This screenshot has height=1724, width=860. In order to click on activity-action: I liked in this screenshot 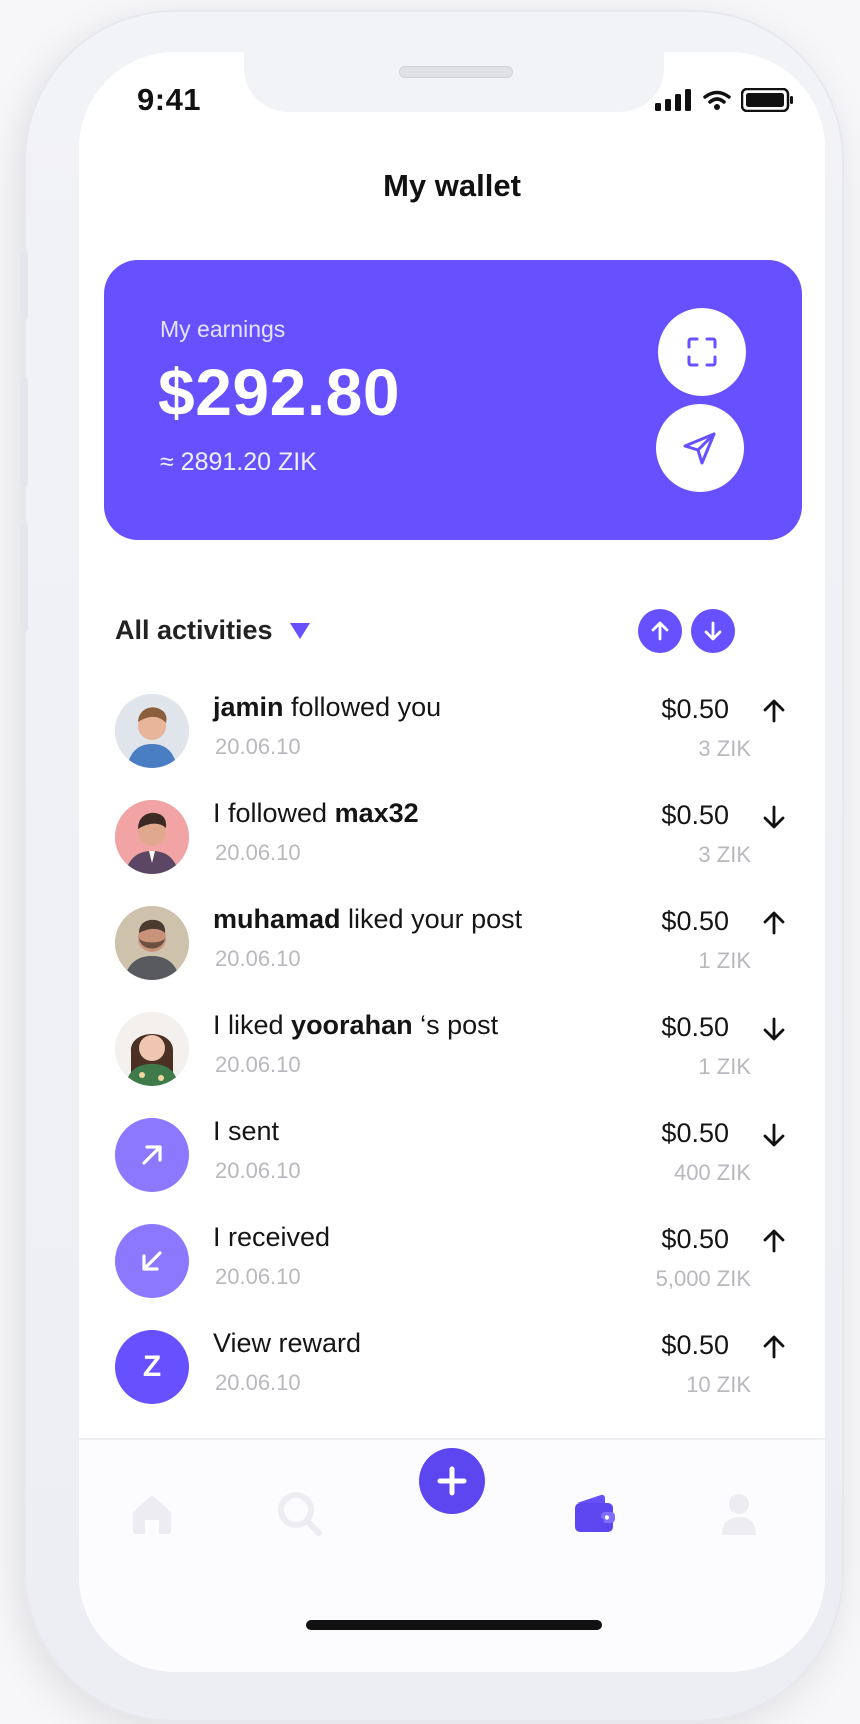, I will do `click(252, 1025)`.